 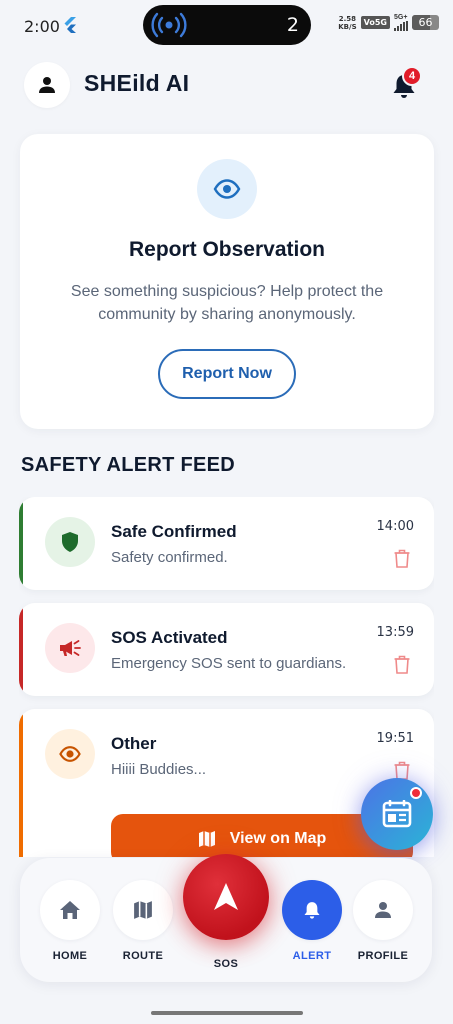 What do you see at coordinates (169, 557) in the screenshot?
I see `alert-message: Safety confirmed.` at bounding box center [169, 557].